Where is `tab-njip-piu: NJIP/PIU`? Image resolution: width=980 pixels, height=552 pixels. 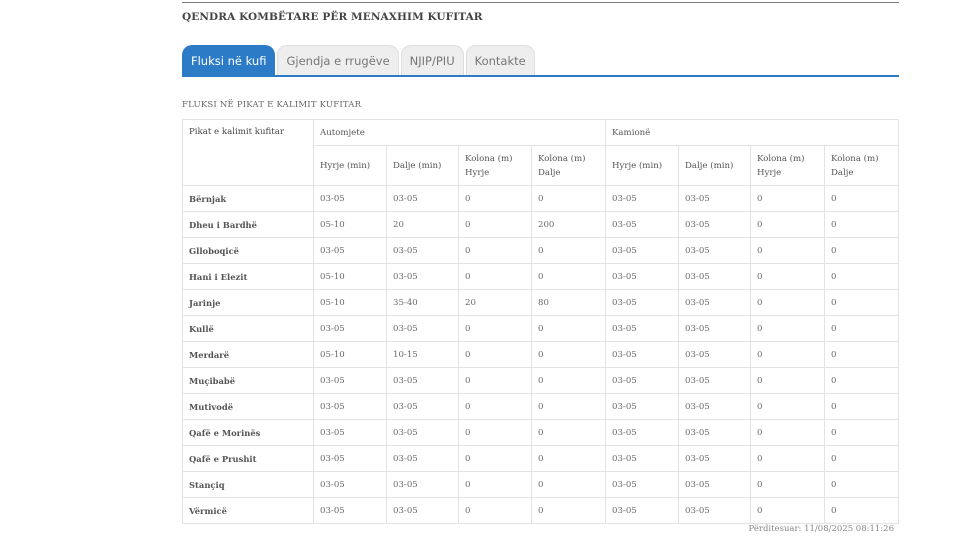 tab-njip-piu: NJIP/PIU is located at coordinates (432, 60).